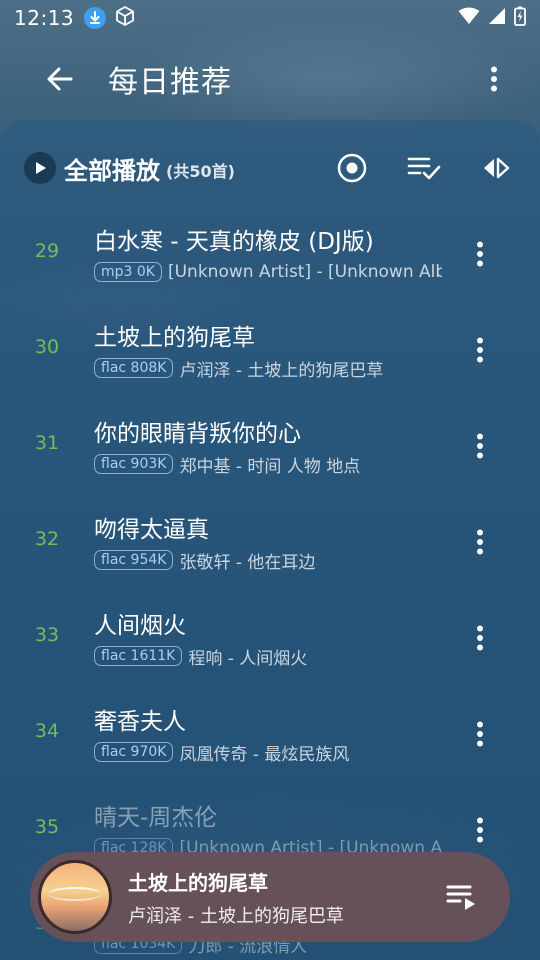 This screenshot has height=960, width=540. I want to click on back-button, so click(60, 79).